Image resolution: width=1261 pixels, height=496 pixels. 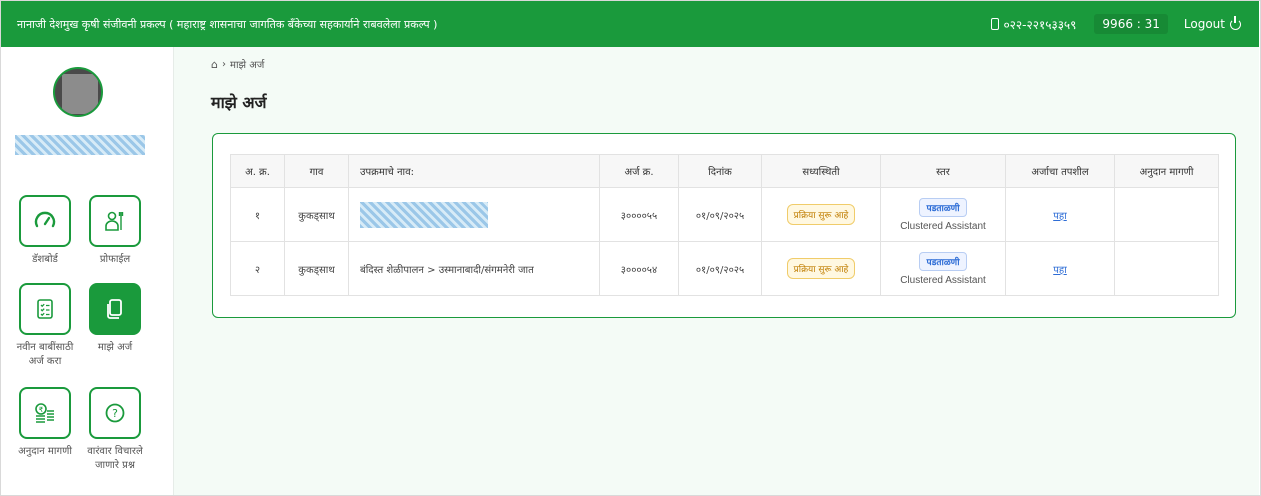 I want to click on cell-app-no: ३००००५५, so click(x=639, y=214).